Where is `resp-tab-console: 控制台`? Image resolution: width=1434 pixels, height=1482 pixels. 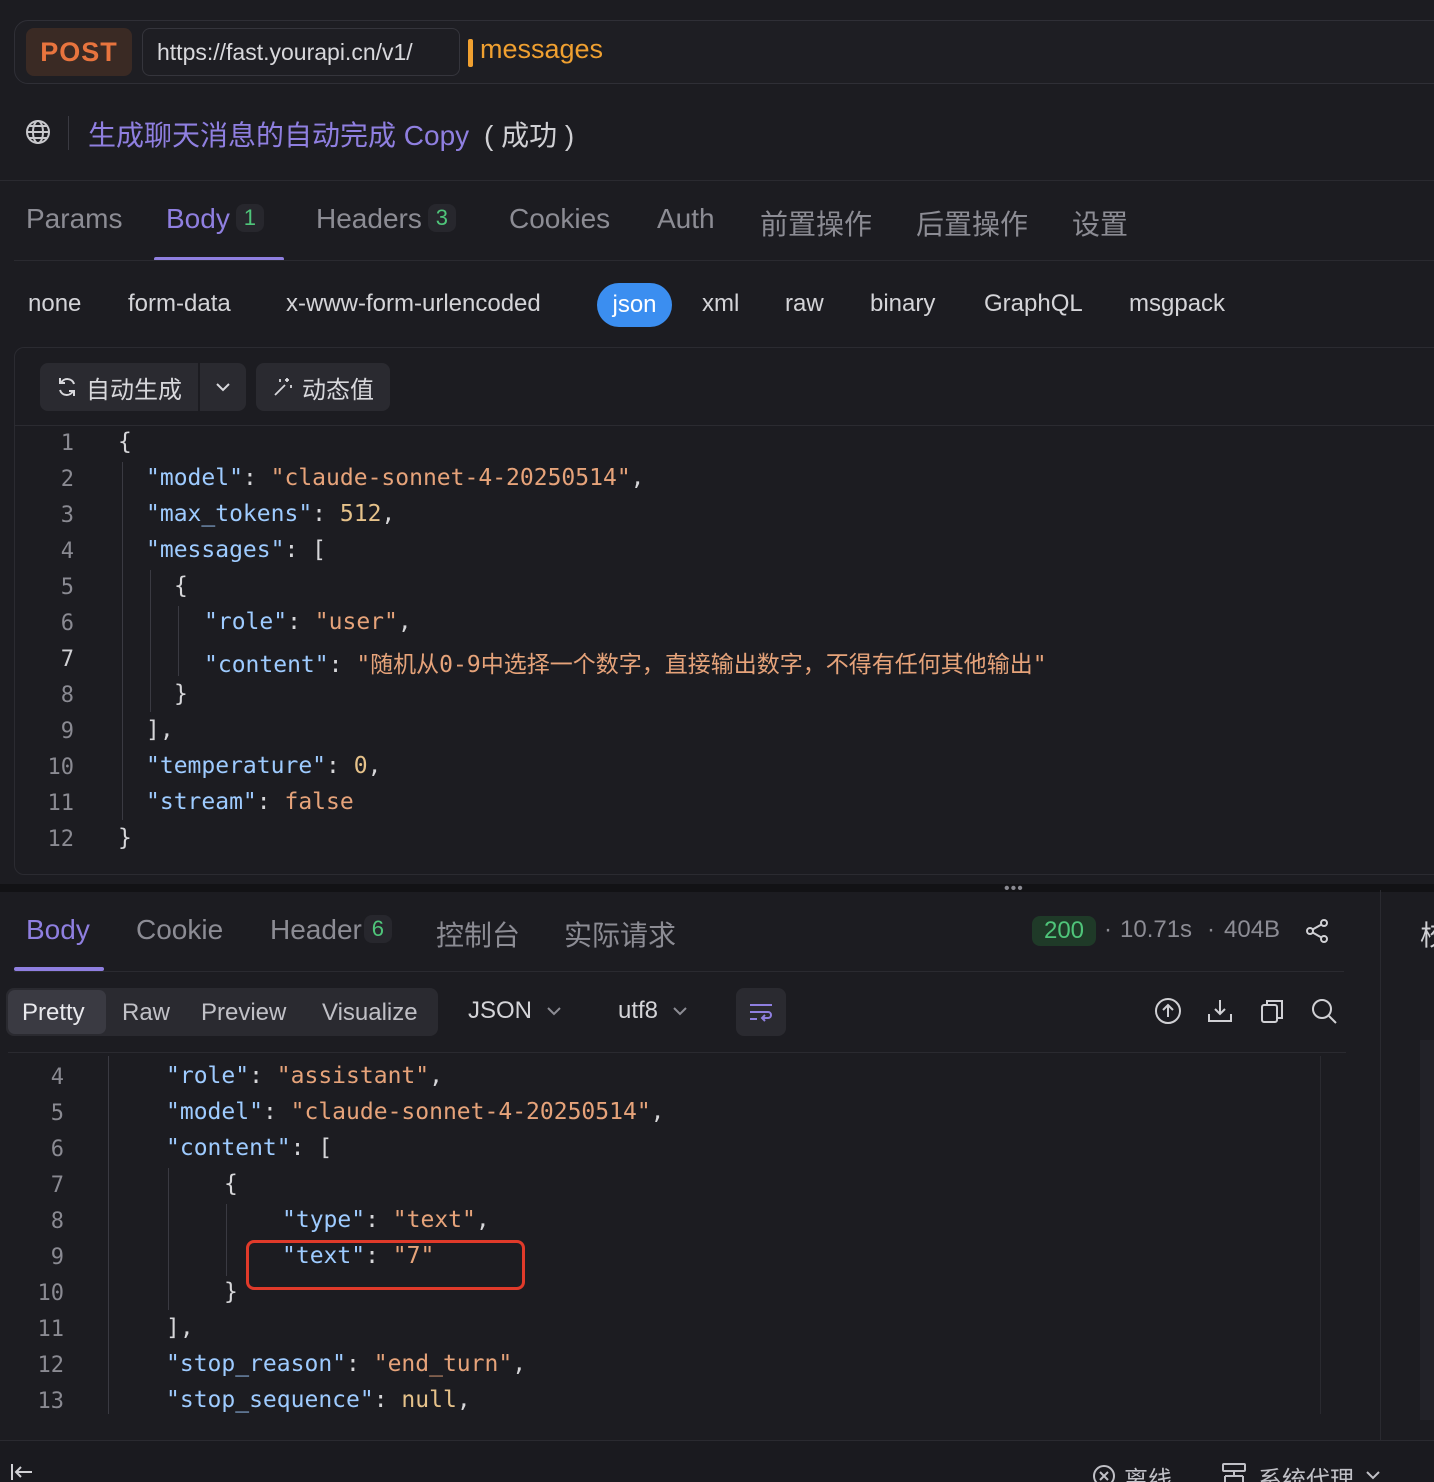
resp-tab-console: 控制台 is located at coordinates (478, 934).